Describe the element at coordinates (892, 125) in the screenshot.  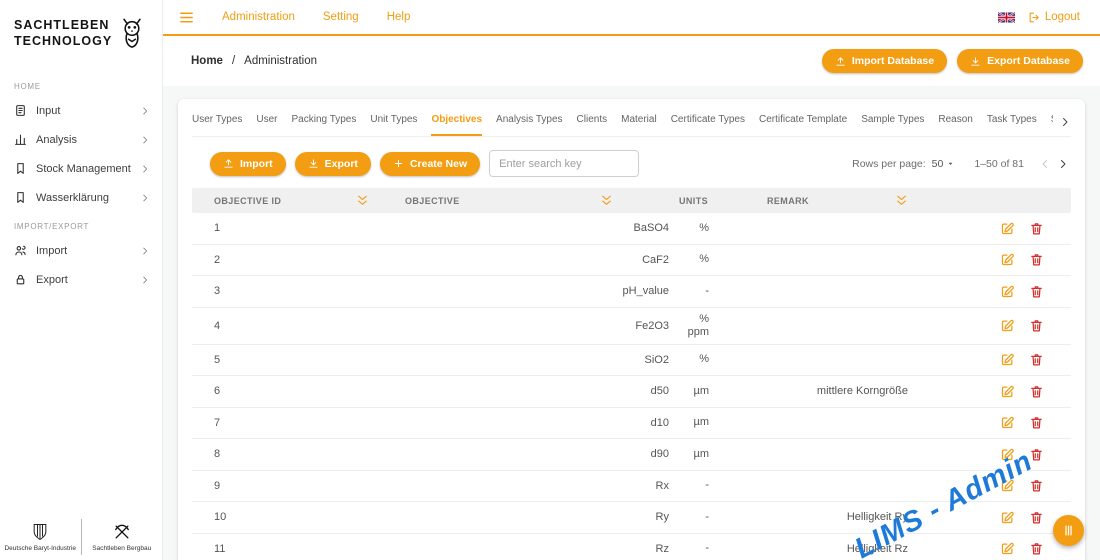
I see `tab-sample-types: Sample Types` at that location.